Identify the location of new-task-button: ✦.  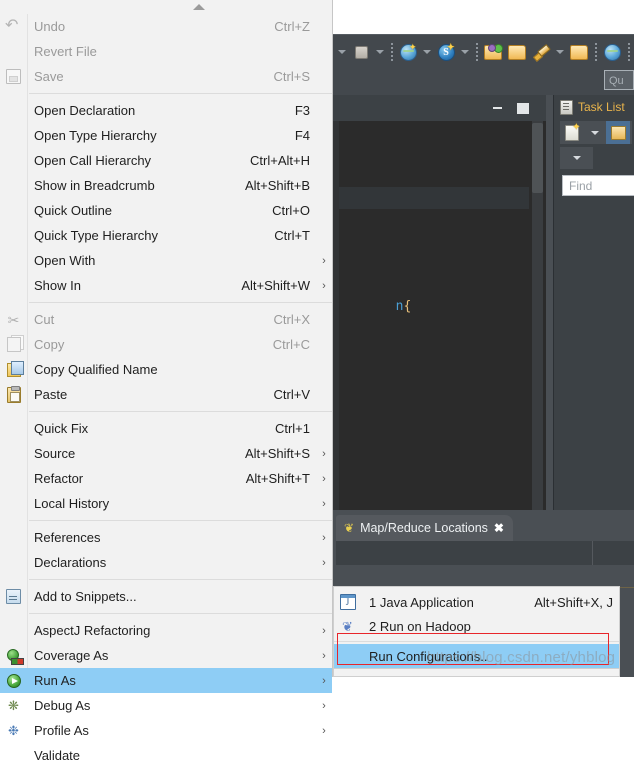
(571, 132).